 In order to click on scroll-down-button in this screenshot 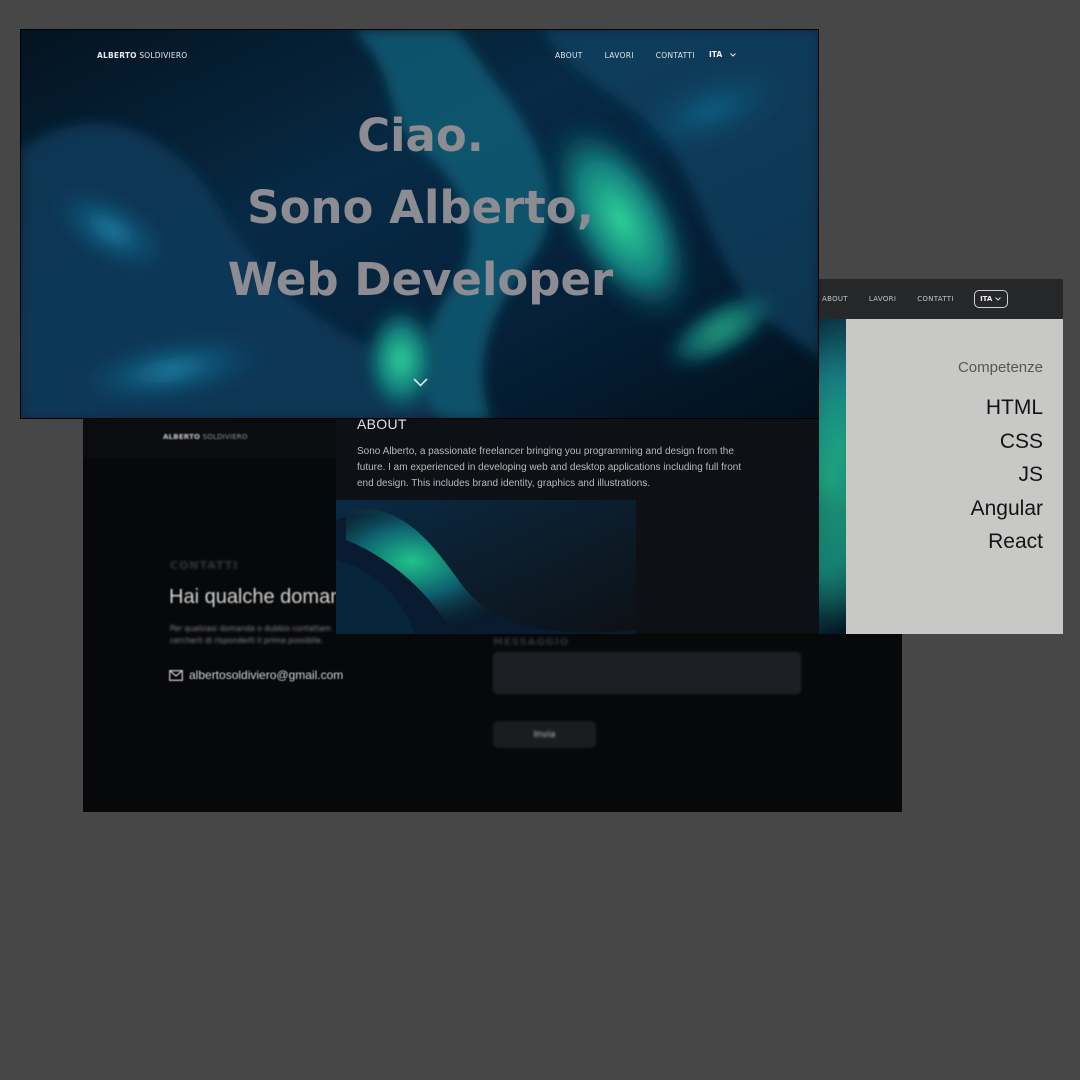, I will do `click(420, 381)`.